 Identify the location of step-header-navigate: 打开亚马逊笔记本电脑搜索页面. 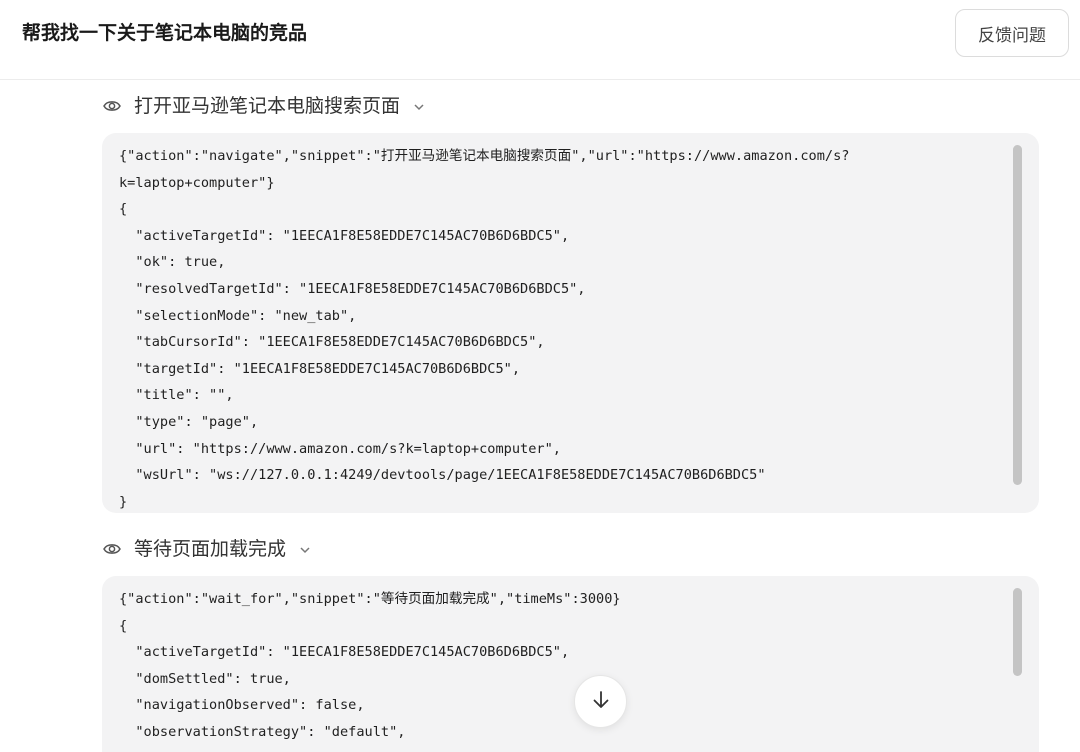
(264, 106).